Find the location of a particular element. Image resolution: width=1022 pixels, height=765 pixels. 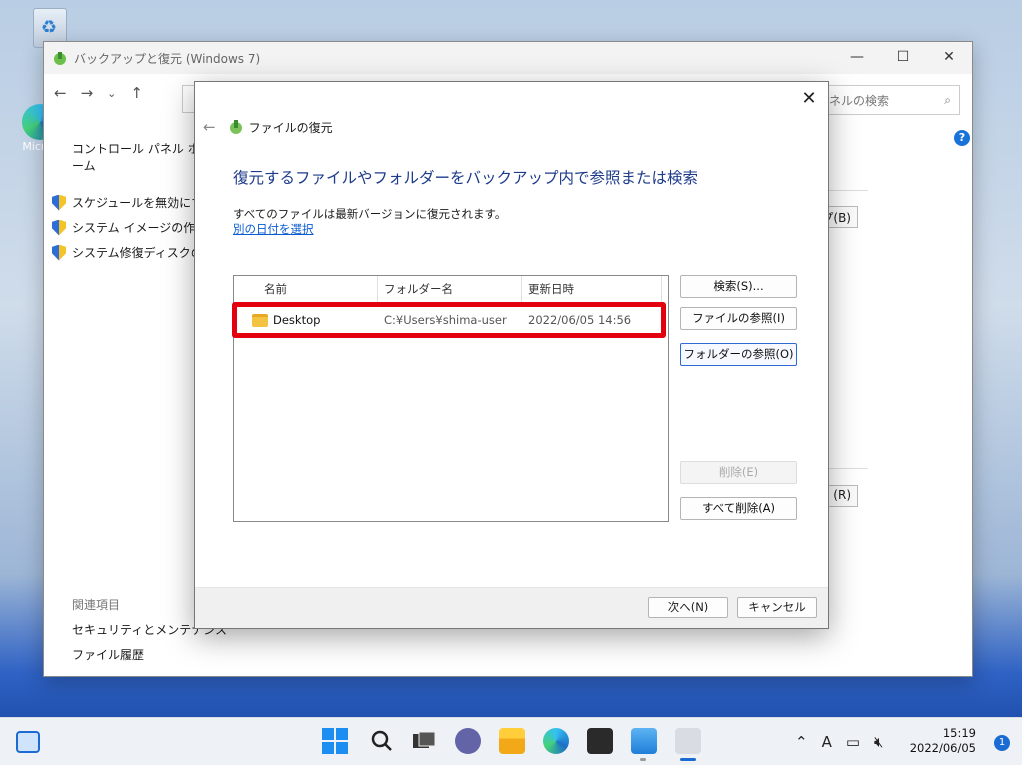

sidebar-item-create-image: システム イメージの作成 is located at coordinates (129, 227).